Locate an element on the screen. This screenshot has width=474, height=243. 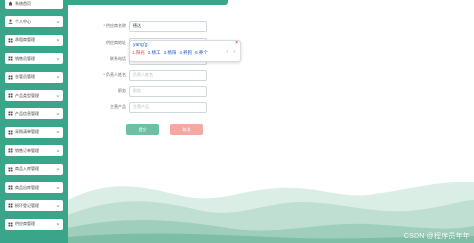
field-label: 主营产品 is located at coordinates (118, 106).